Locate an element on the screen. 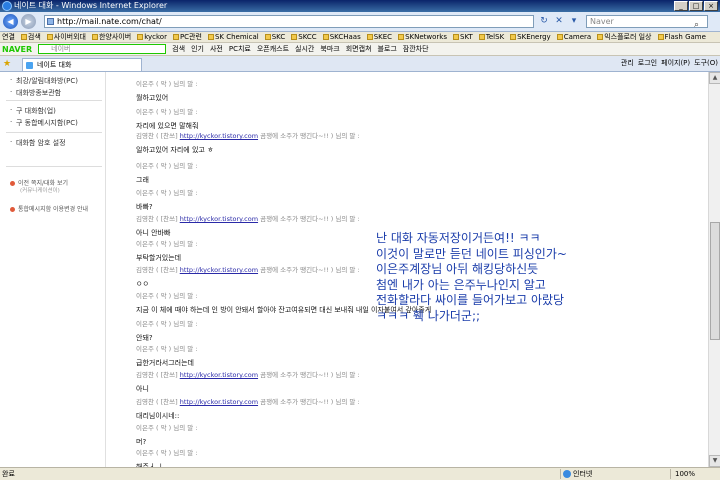 The width and height of the screenshot is (720, 480). favorite-link: SKC is located at coordinates (275, 37).